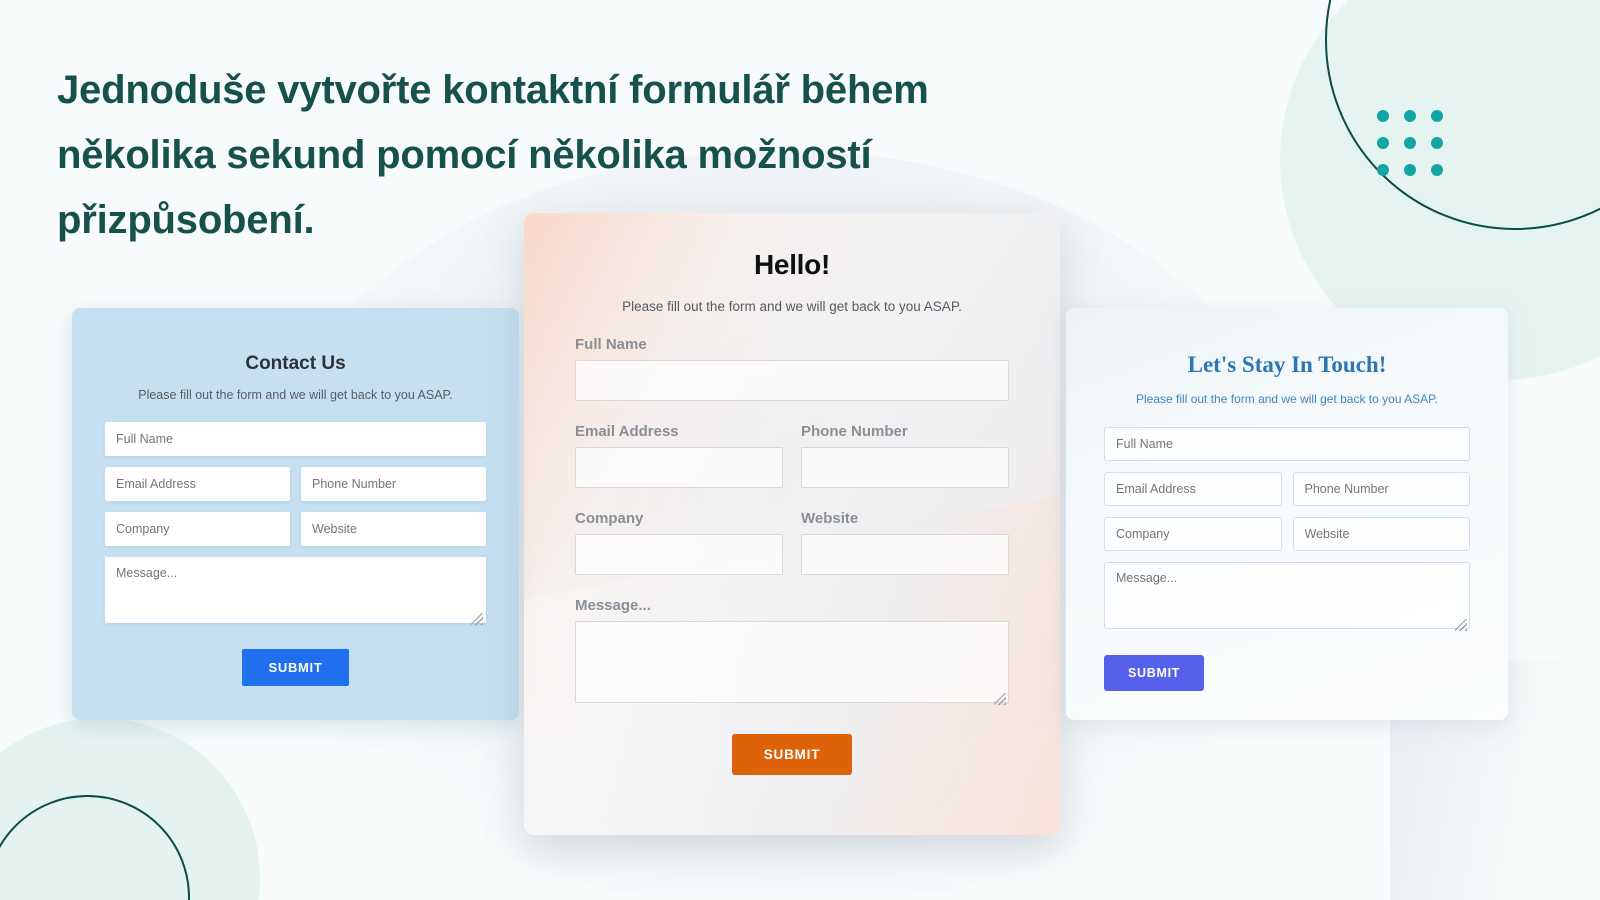 This screenshot has height=900, width=1600. I want to click on center-row-company-website: Company Website, so click(792, 542).